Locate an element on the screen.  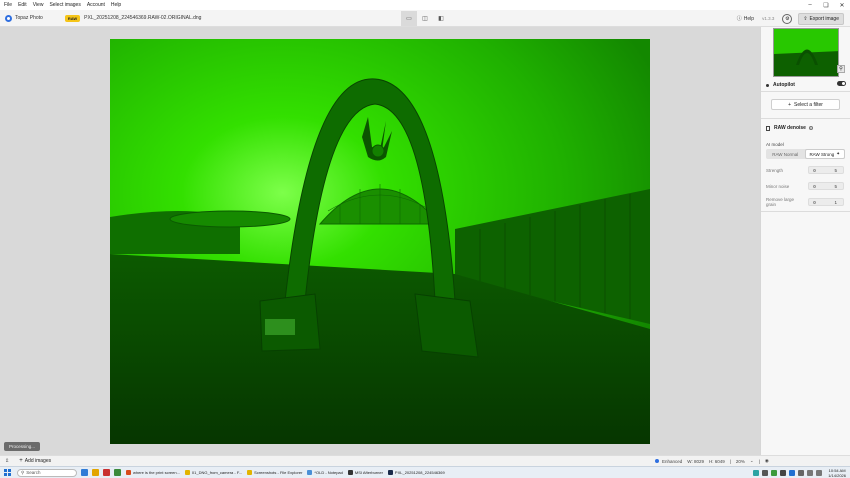
plus-icon: + is located at coordinates (789, 104).